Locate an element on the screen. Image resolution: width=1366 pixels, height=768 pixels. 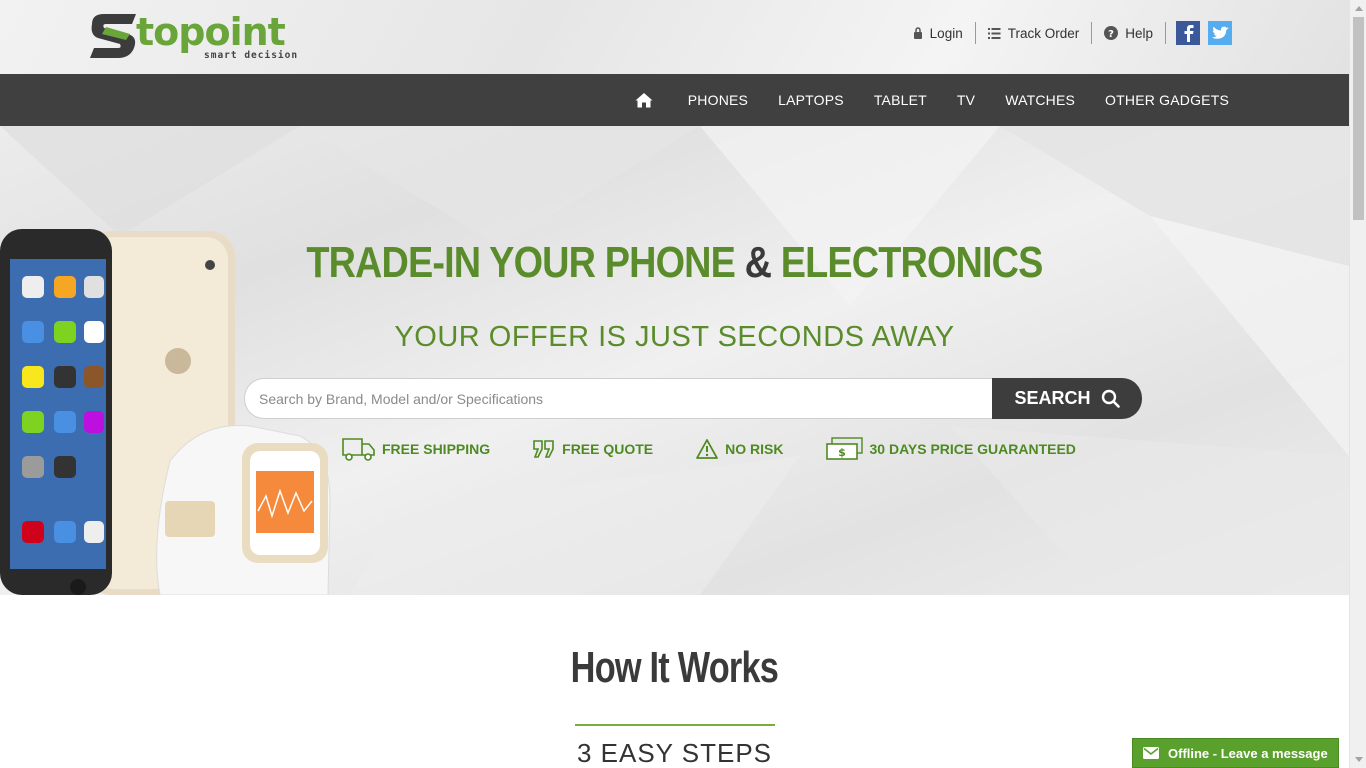
login-link: Login is located at coordinates (938, 33).